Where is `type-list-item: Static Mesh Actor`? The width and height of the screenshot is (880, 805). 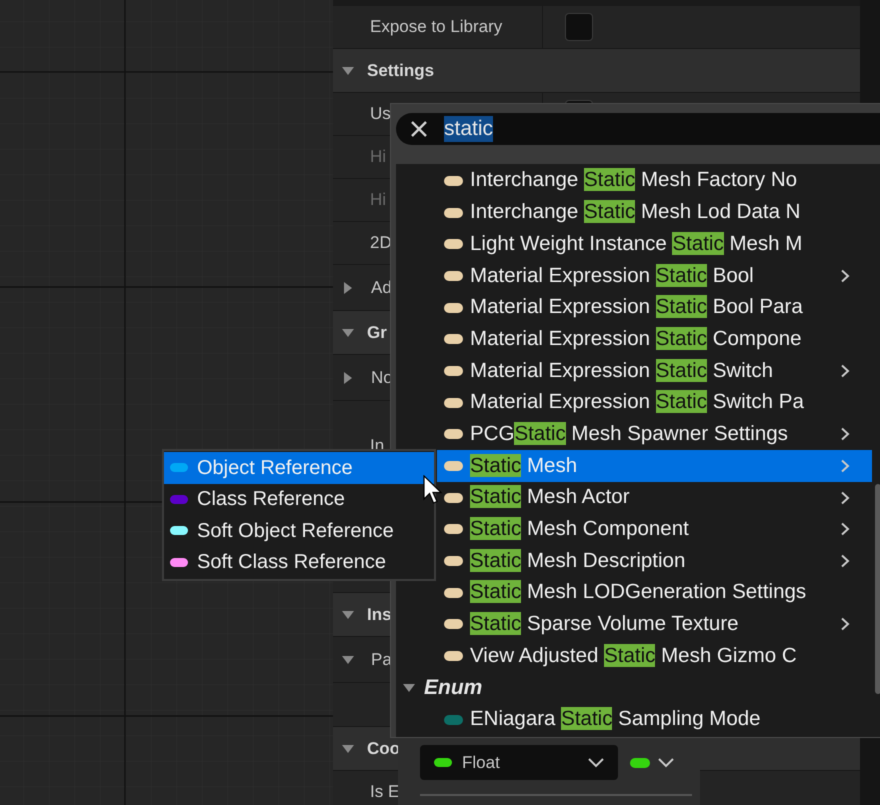 type-list-item: Static Mesh Actor is located at coordinates (654, 498).